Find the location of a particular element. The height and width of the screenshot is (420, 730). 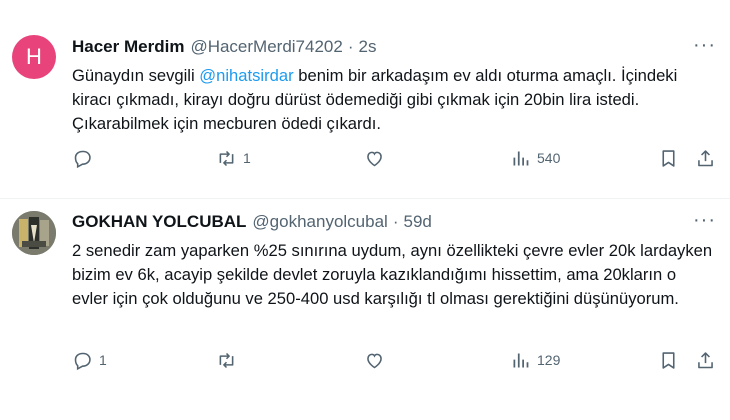

reply-button: 1 is located at coordinates (89, 360).